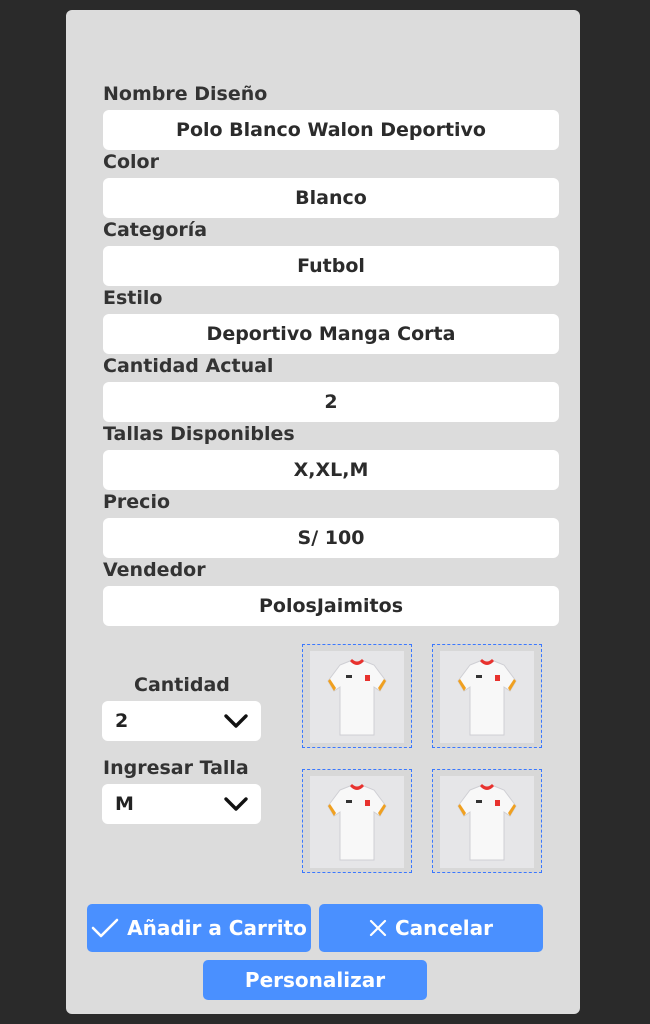  I want to click on check-icon, so click(105, 928).